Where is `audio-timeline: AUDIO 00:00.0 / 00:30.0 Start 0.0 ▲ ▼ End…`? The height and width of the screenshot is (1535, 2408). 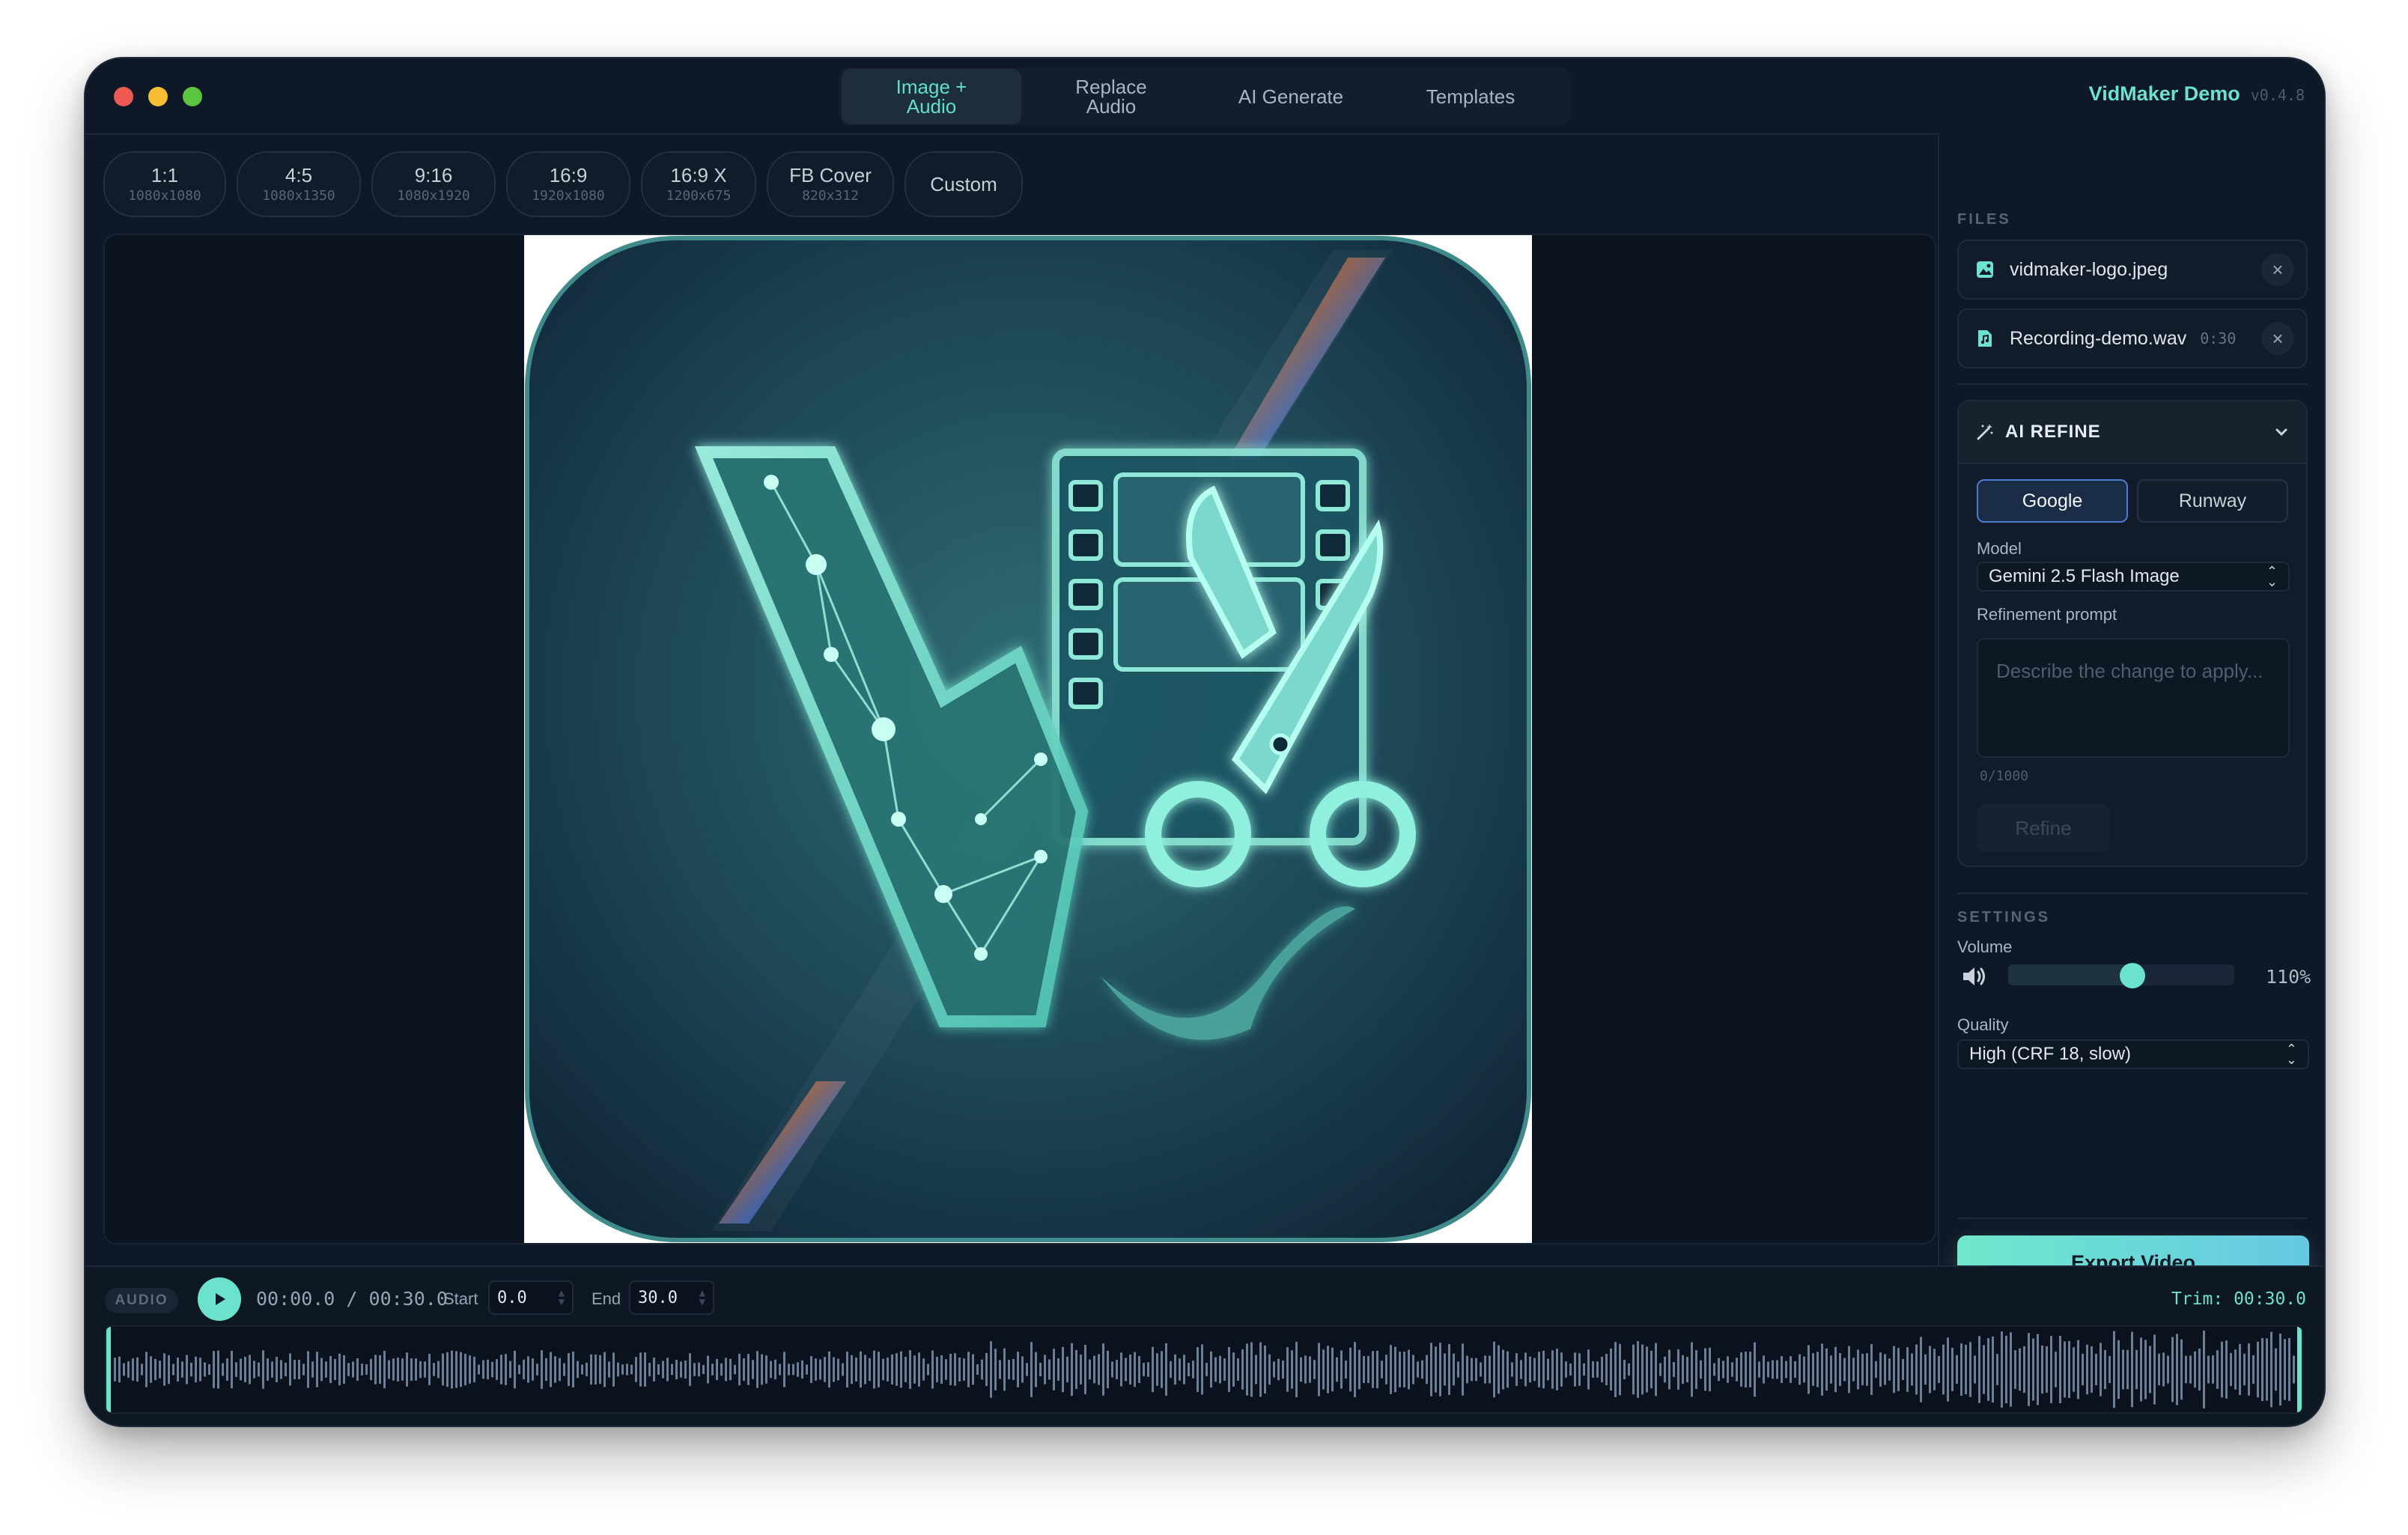
audio-timeline: AUDIO 00:00.0 / 00:30.0 Start 0.0 ▲ ▼ End… is located at coordinates (1204, 1345).